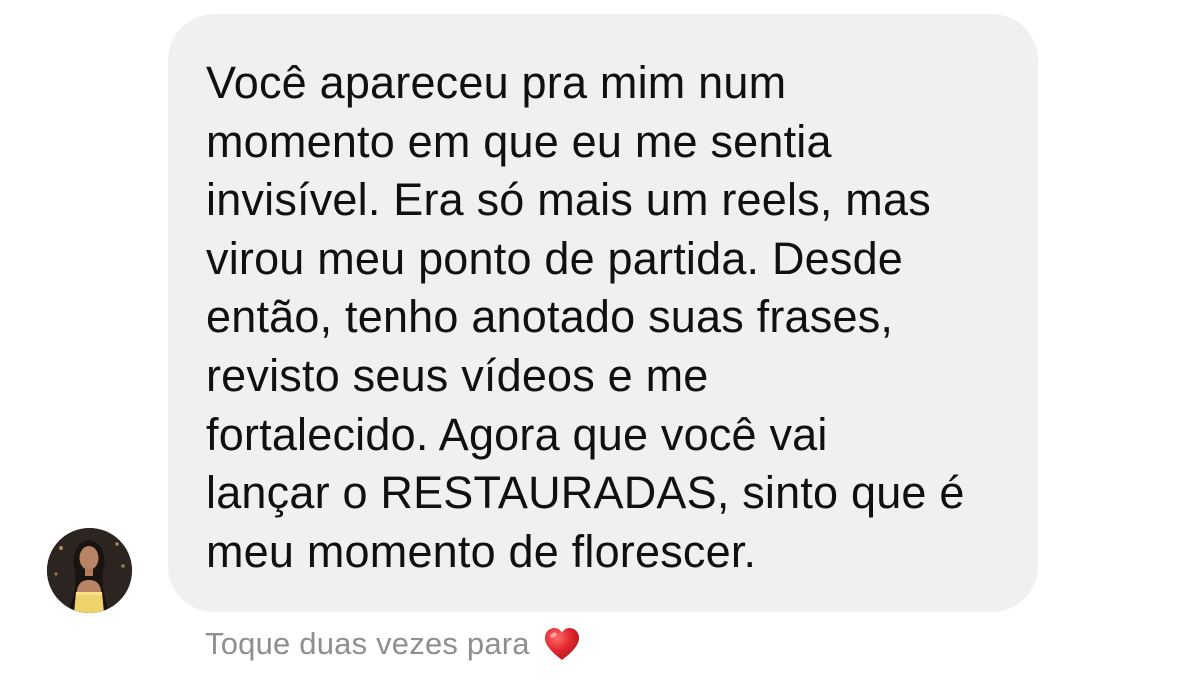 The image size is (1179, 681). I want to click on sender-avatar, so click(89, 570).